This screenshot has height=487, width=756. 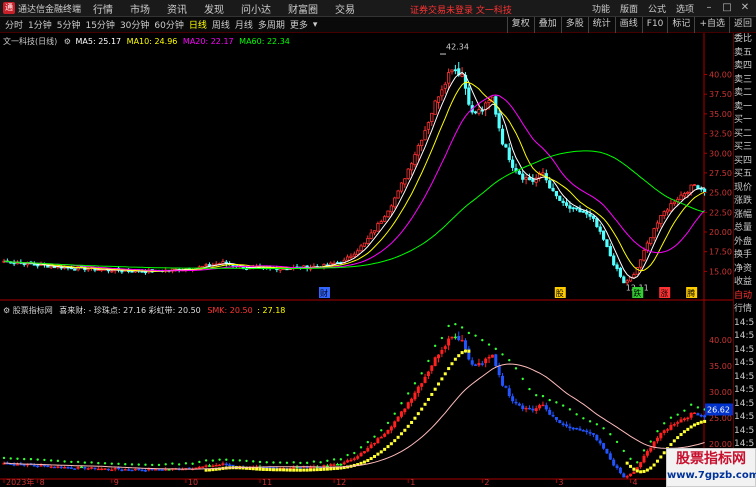 I want to click on side-item: 卖四, so click(x=745, y=67).